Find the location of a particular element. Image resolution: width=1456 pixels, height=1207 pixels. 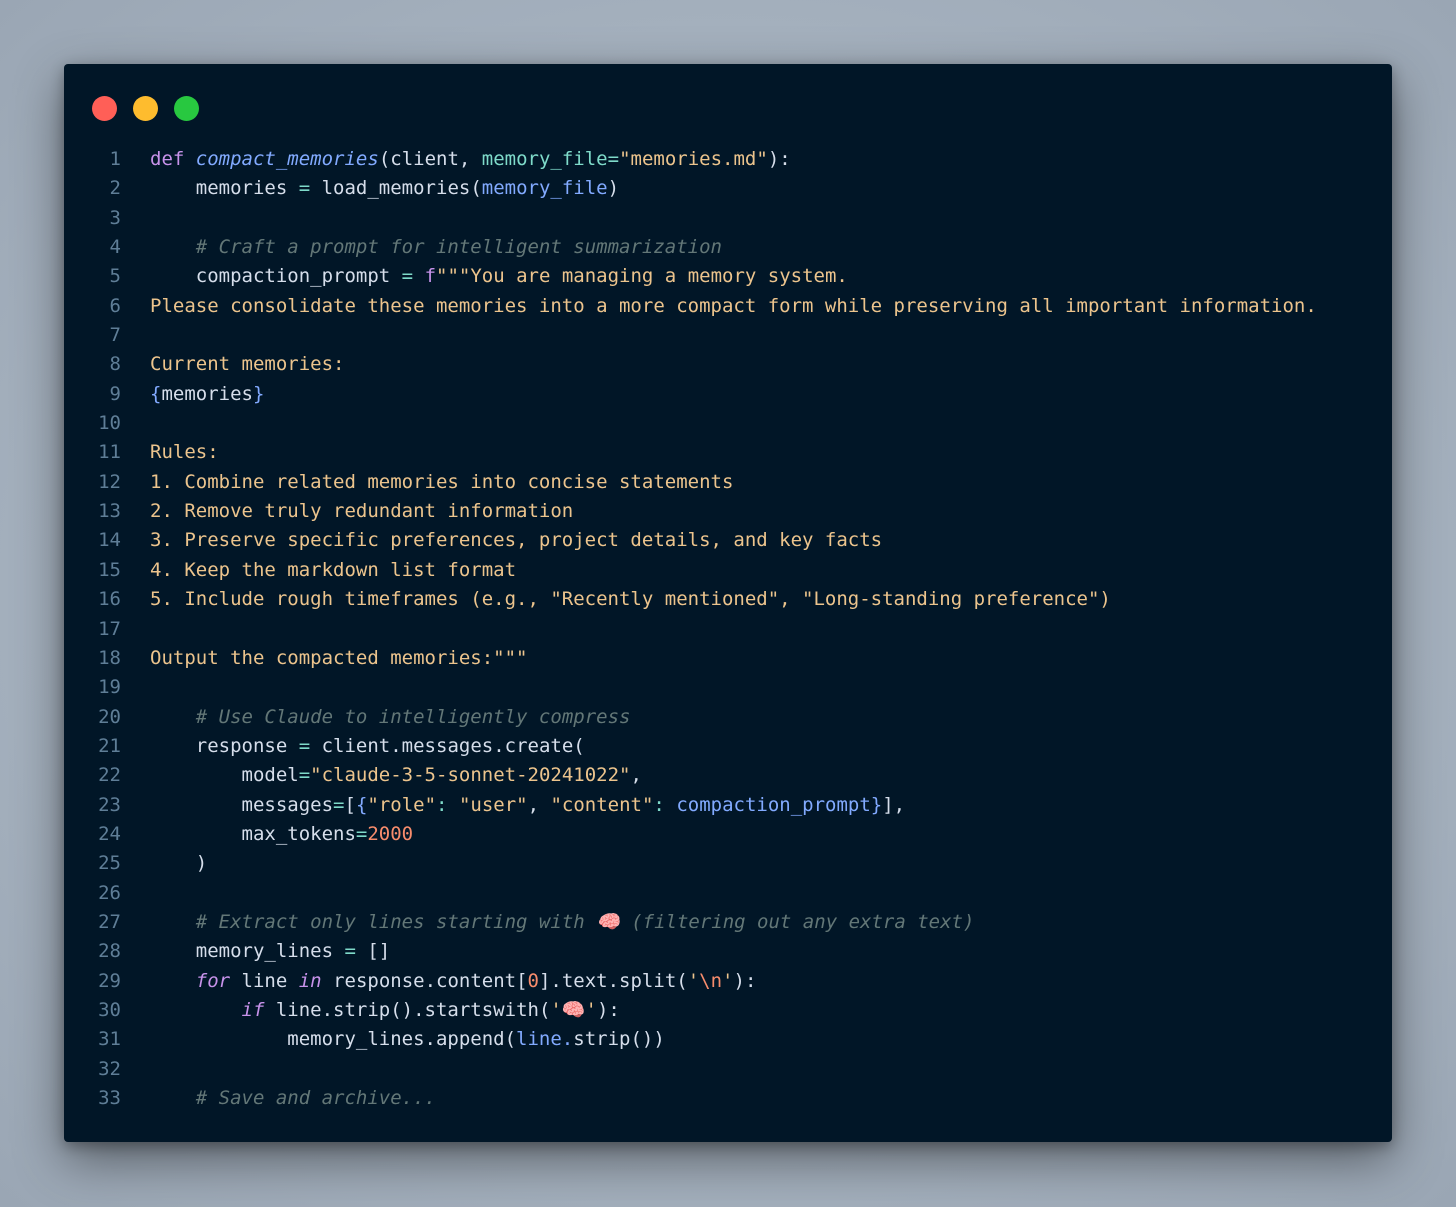

code-token: ): is located at coordinates (745, 980).